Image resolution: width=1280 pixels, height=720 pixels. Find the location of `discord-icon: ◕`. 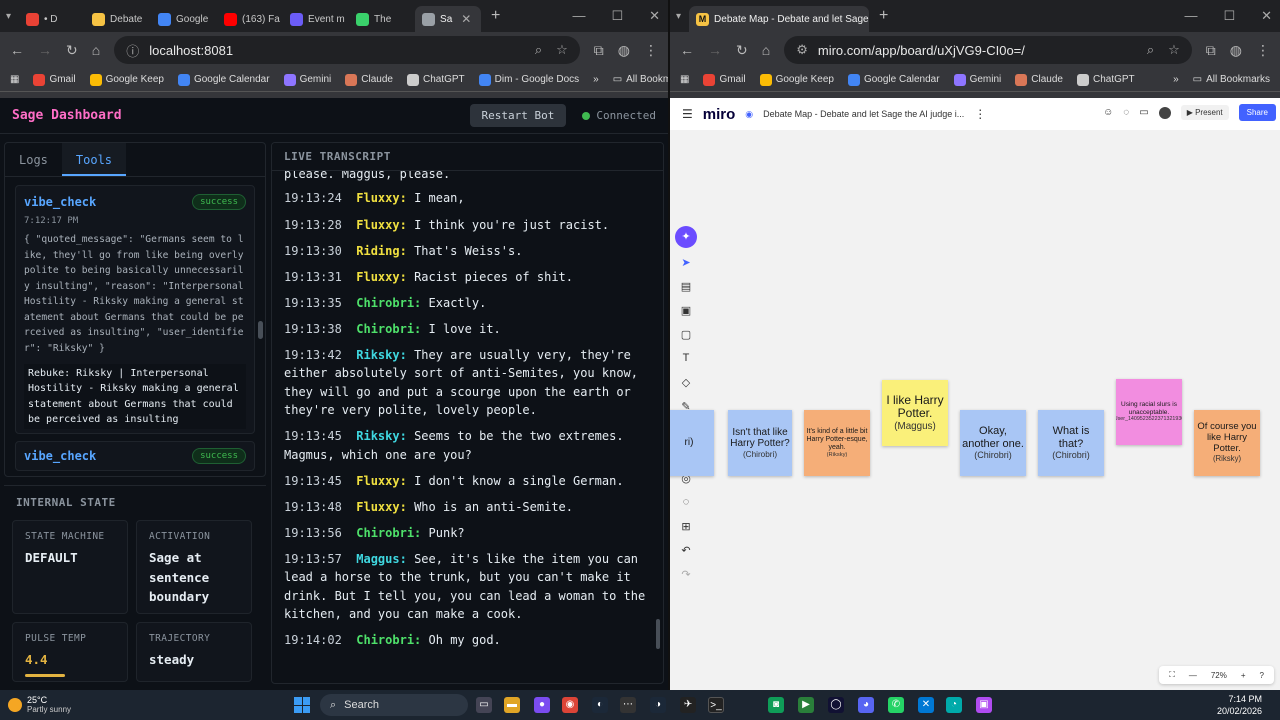

discord-icon: ◕ is located at coordinates (866, 705).